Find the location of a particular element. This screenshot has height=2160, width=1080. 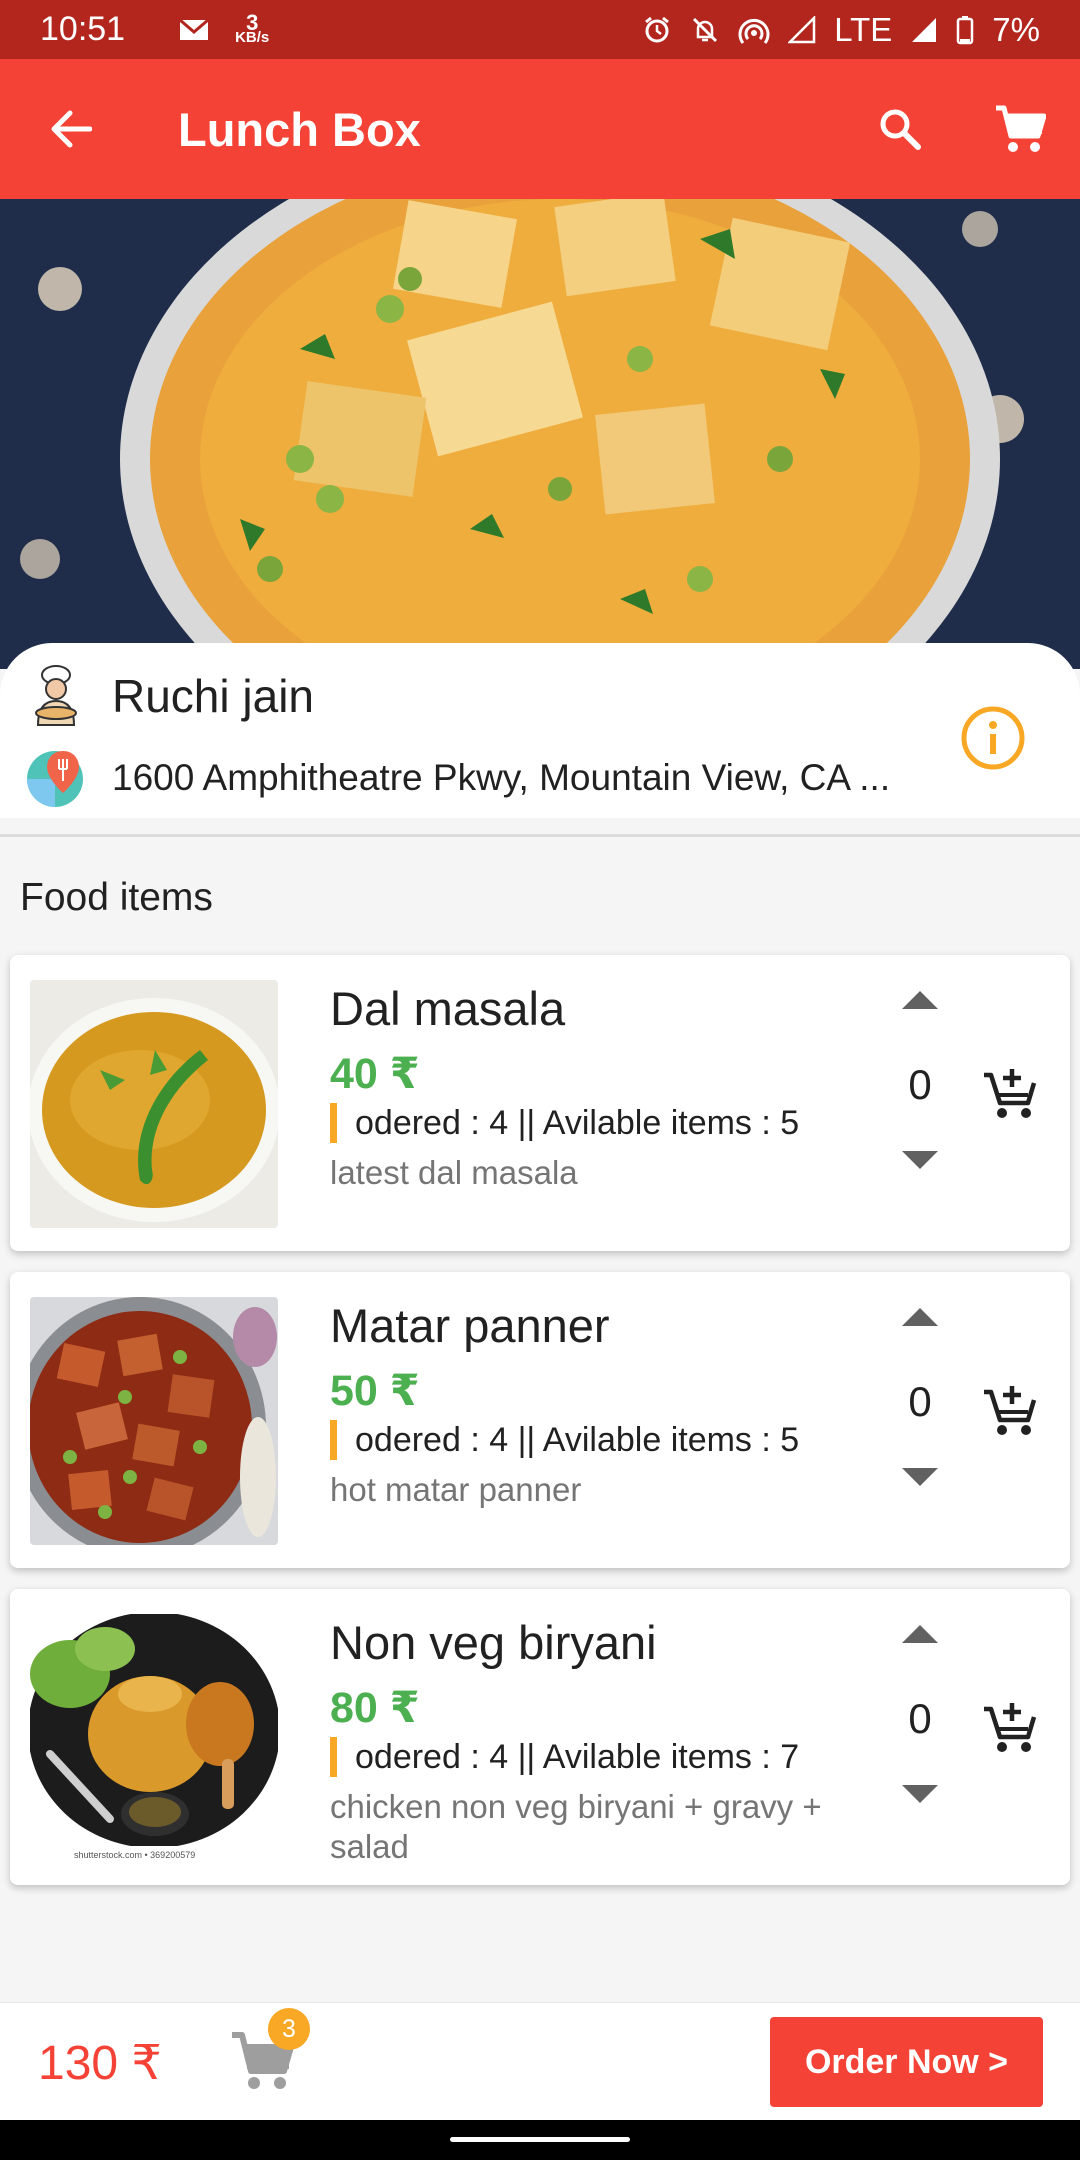

cart-icon is located at coordinates (1021, 128).